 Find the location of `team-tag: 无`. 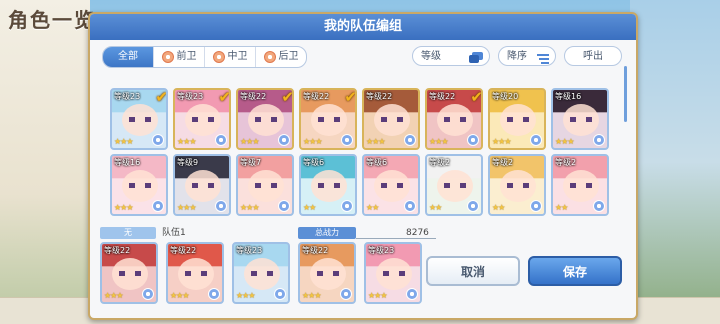

team-tag: 无 is located at coordinates (128, 233).